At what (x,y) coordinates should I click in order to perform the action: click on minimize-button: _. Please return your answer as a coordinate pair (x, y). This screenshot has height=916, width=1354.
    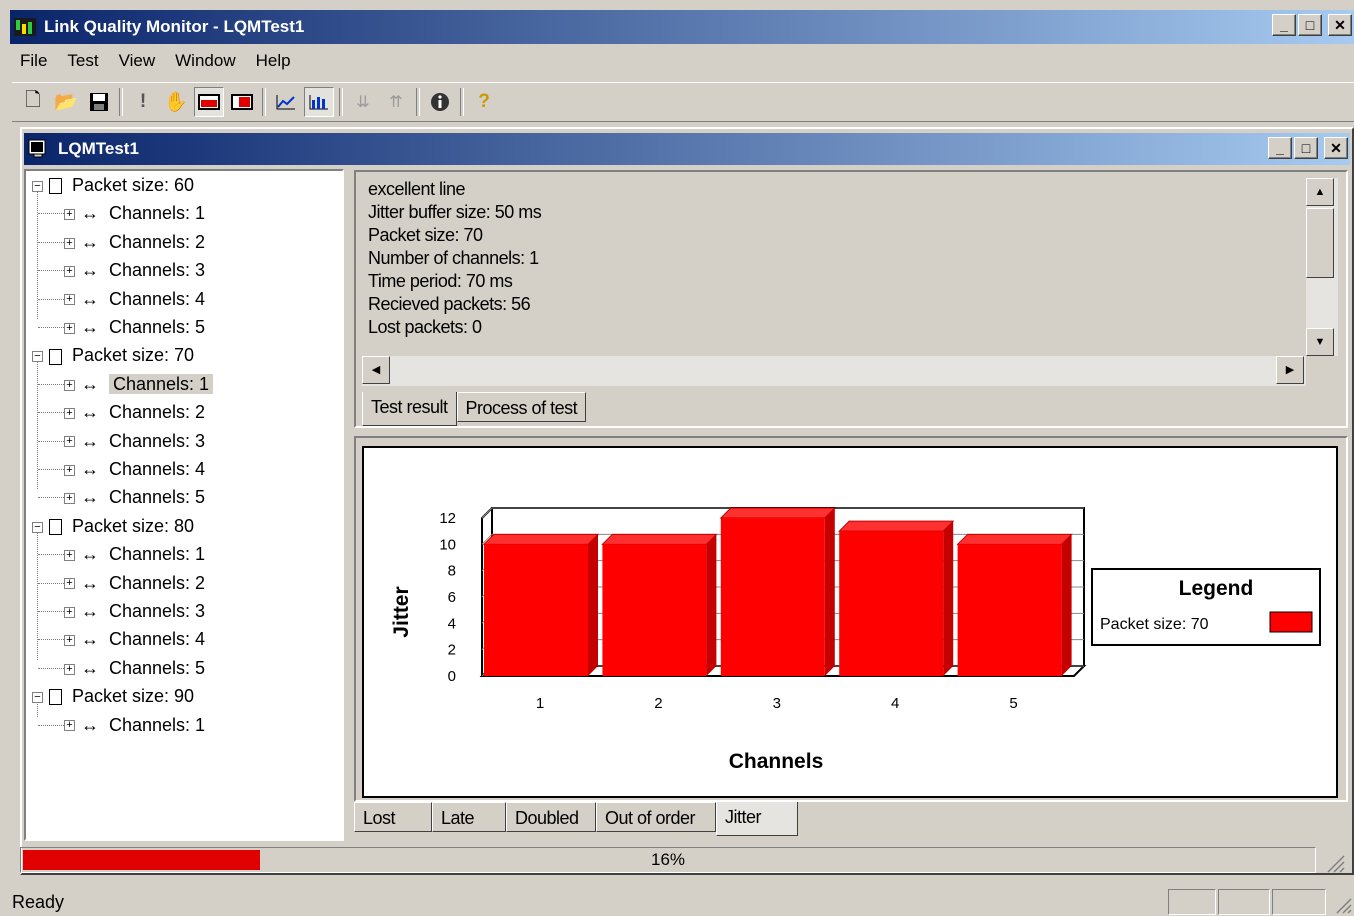
    Looking at the image, I should click on (1284, 25).